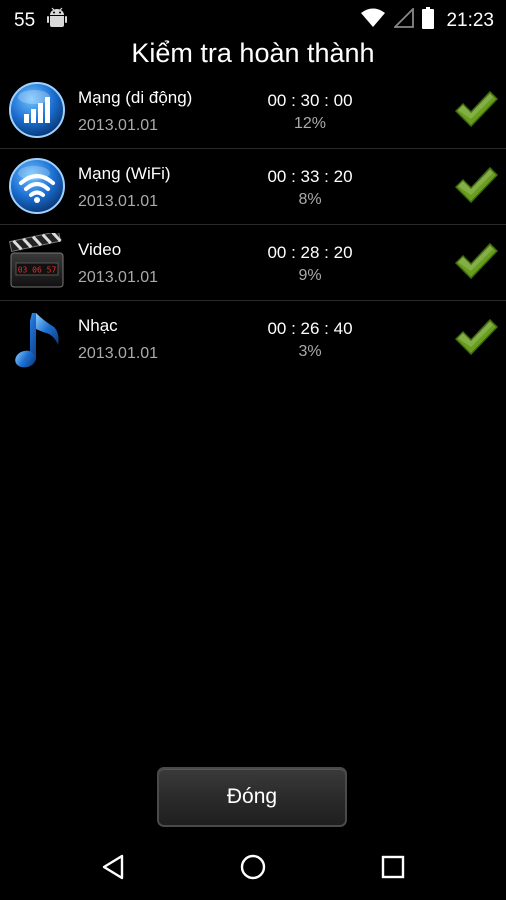  I want to click on result-name: Nhạc, so click(98, 325).